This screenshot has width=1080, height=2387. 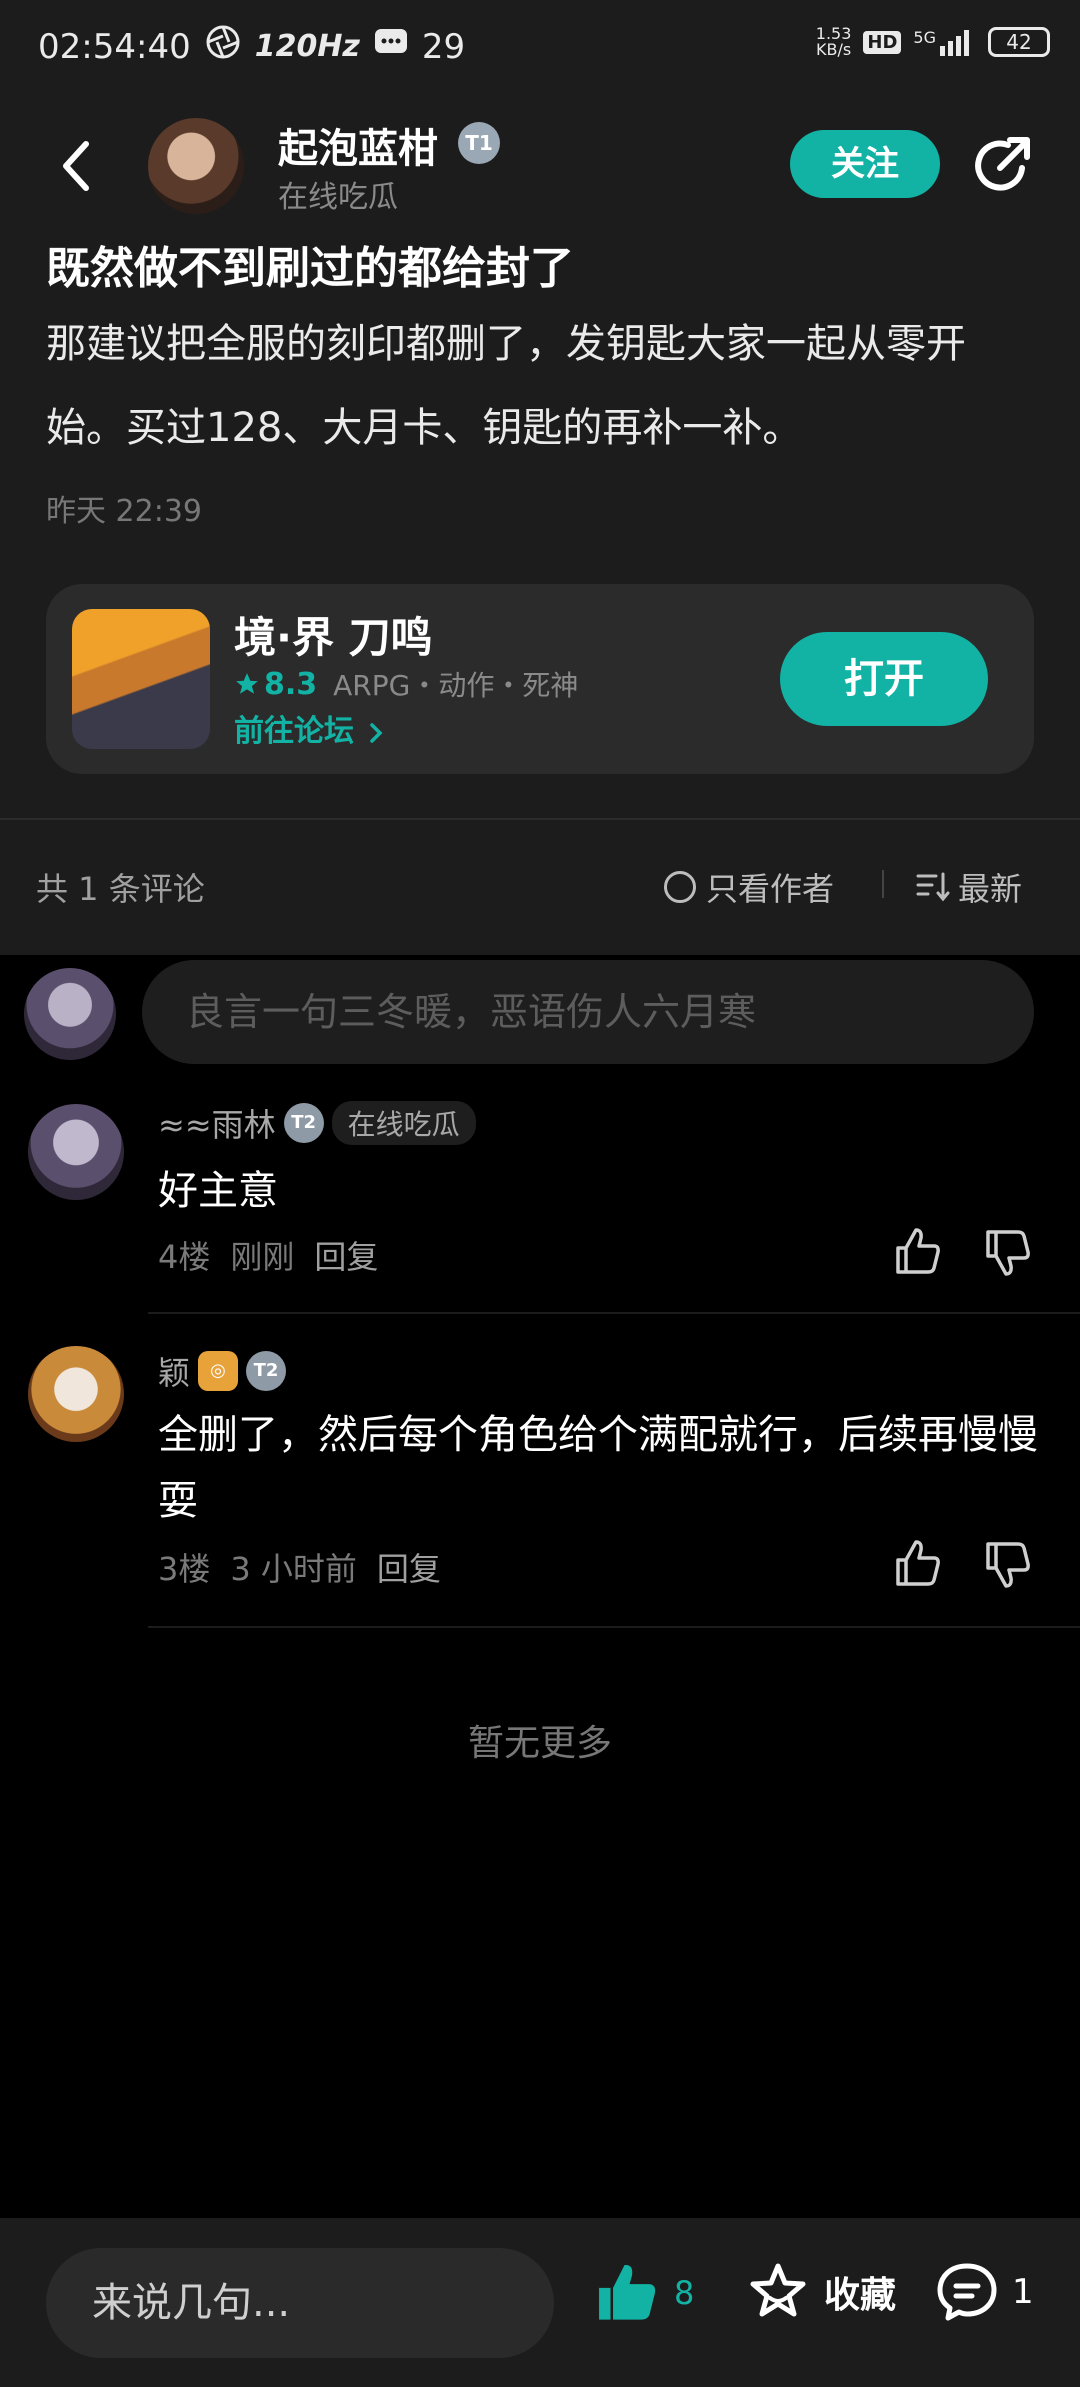 What do you see at coordinates (251, 46) in the screenshot?
I see `status-left: 02:54:40 120Hz 29` at bounding box center [251, 46].